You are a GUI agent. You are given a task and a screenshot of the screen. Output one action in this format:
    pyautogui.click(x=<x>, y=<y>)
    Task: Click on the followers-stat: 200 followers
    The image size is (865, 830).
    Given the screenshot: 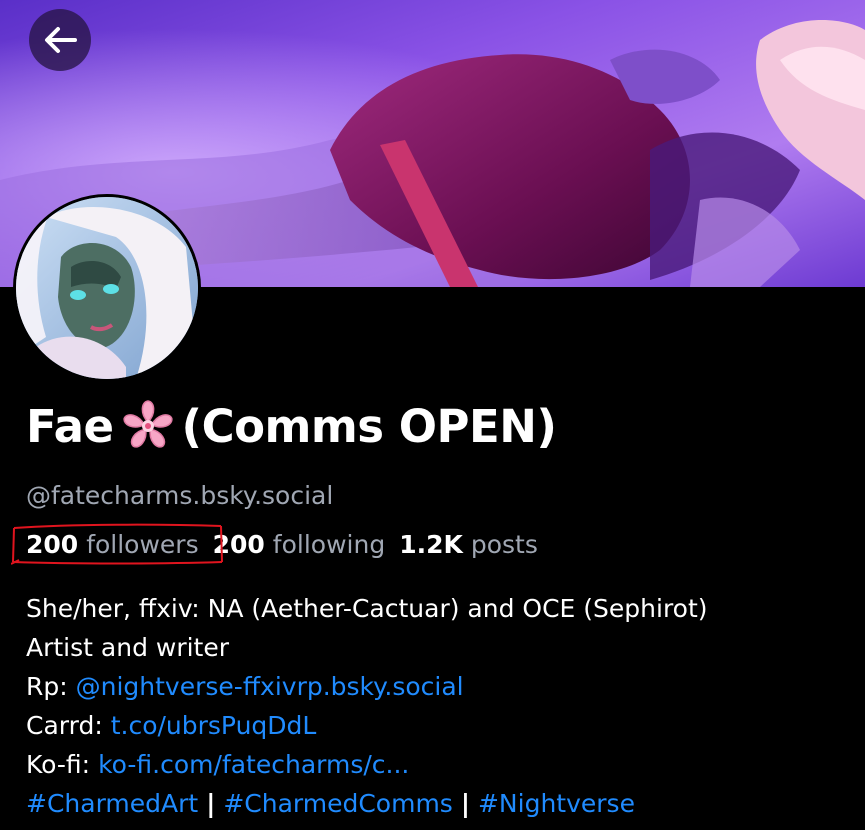 What is the action you would take?
    pyautogui.click(x=112, y=544)
    